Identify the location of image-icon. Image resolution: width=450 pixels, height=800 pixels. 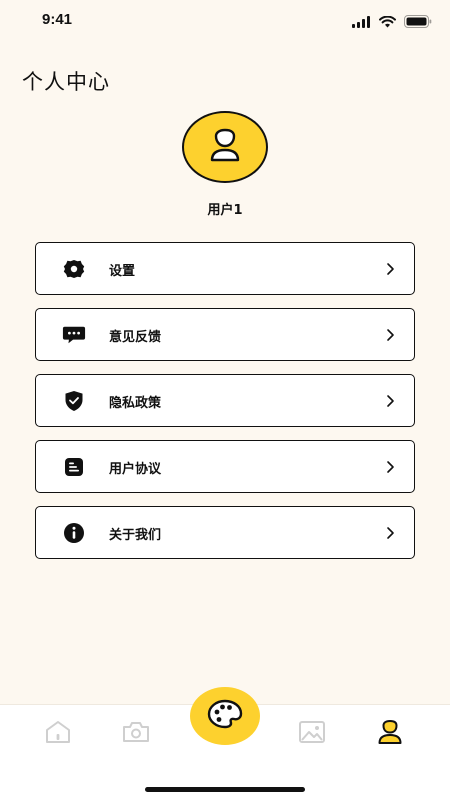
(312, 734).